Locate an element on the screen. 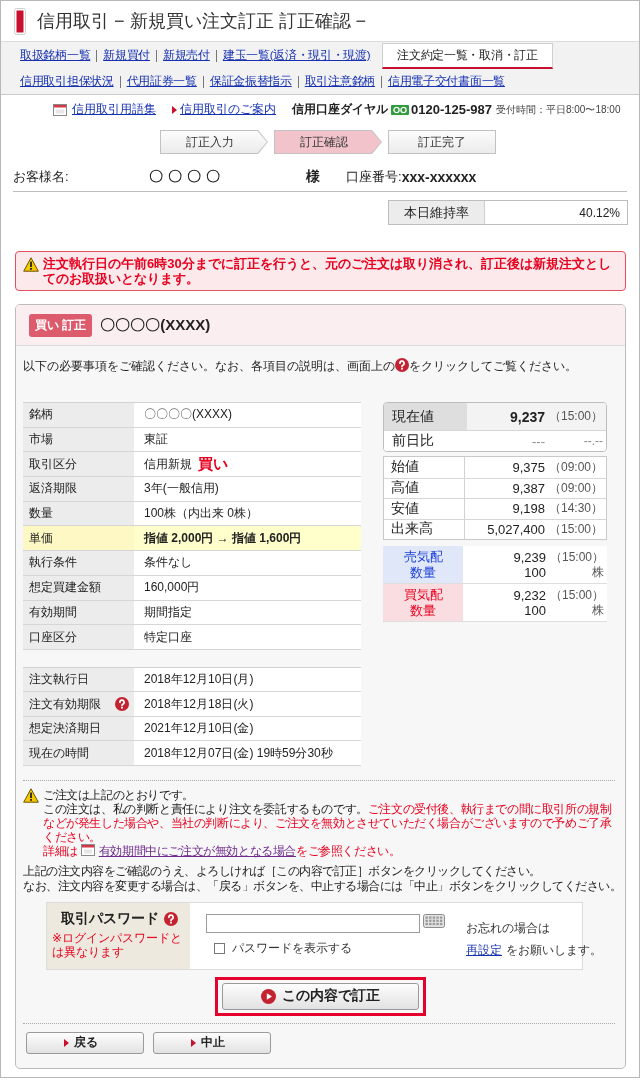 The height and width of the screenshot is (1082, 640). dial-label: 信用口座ダイヤル is located at coordinates (340, 109).